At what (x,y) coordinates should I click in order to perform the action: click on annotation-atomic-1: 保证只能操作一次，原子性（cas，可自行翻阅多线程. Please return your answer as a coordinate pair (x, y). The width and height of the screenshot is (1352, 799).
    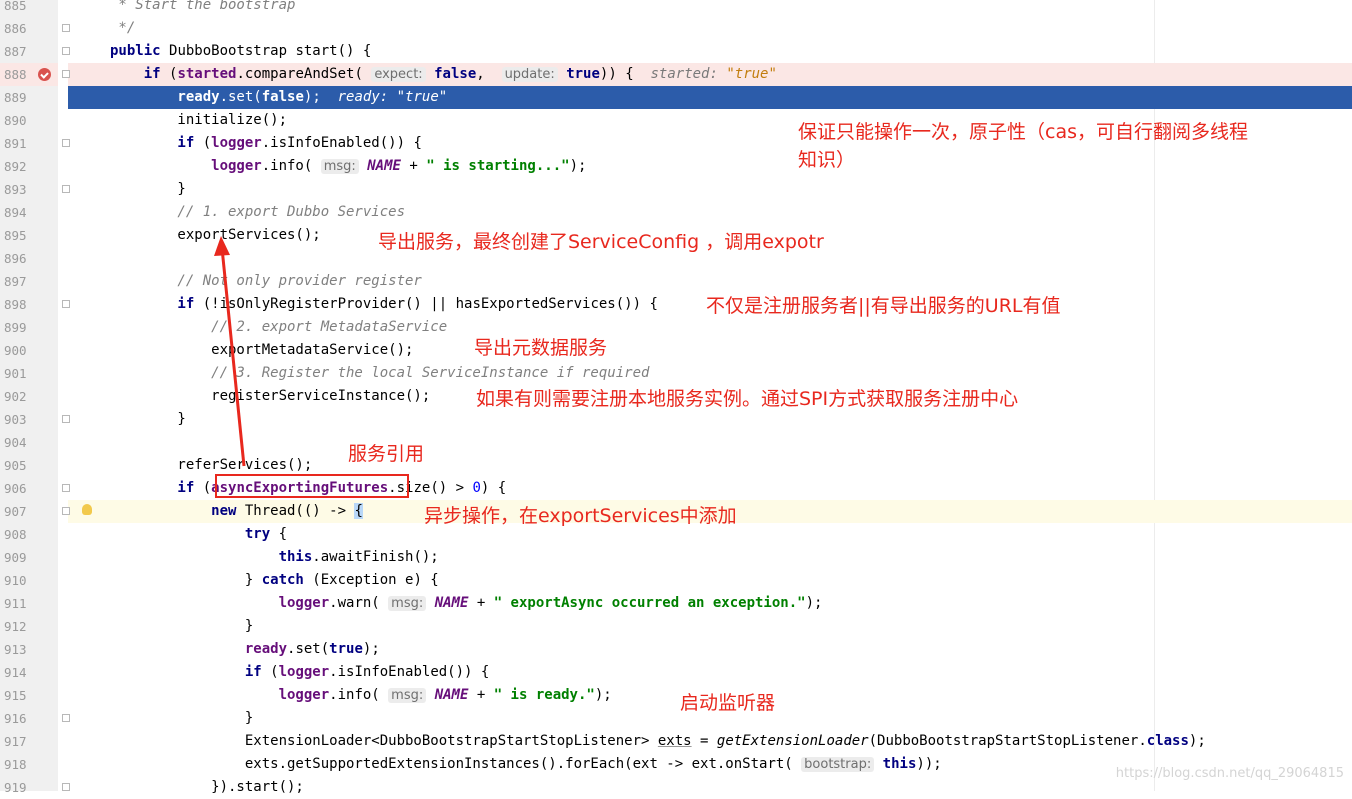
    Looking at the image, I should click on (1023, 132).